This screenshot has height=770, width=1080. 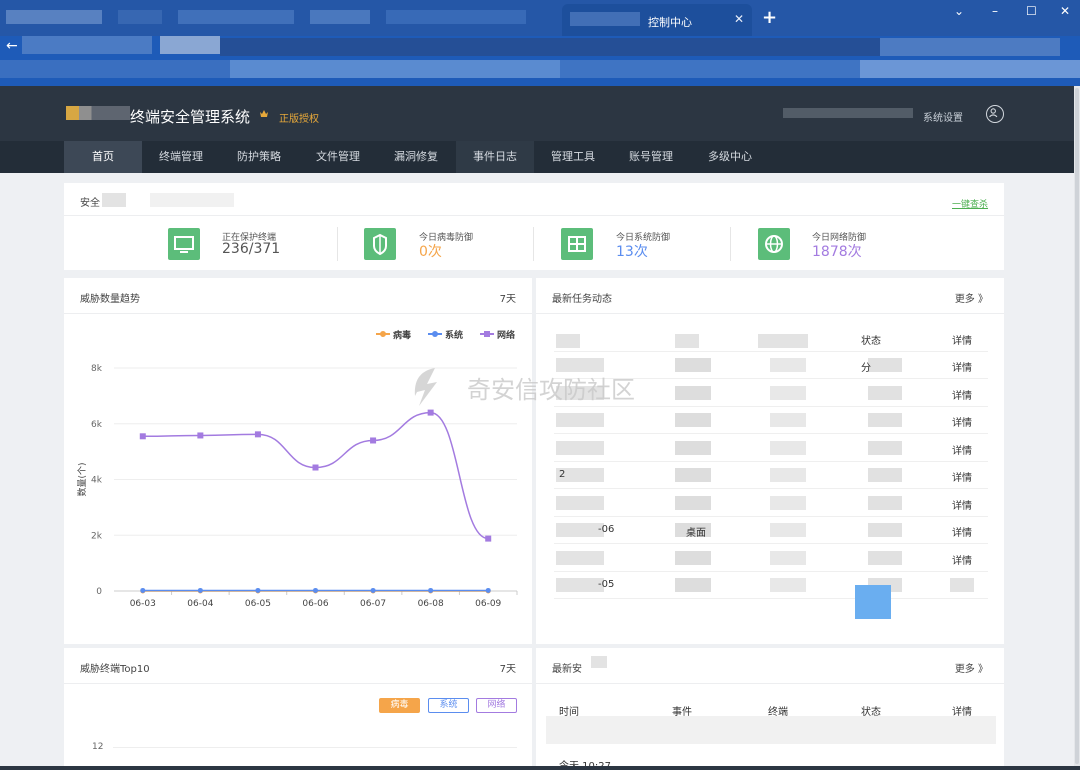 What do you see at coordinates (1065, 11) in the screenshot?
I see `close-window-icon: ✕` at bounding box center [1065, 11].